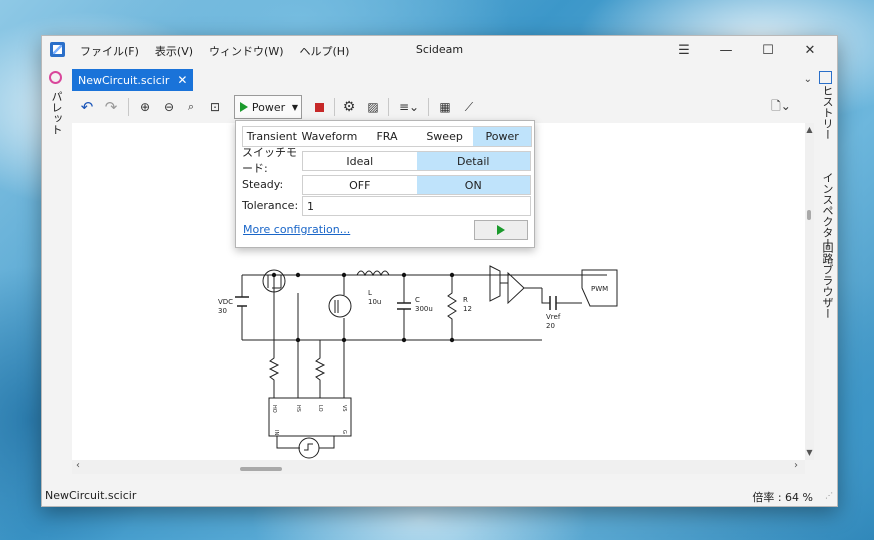 This screenshot has width=874, height=540. Describe the element at coordinates (781, 107) in the screenshot. I see `document-settings-icon: 🗋⌄` at that location.